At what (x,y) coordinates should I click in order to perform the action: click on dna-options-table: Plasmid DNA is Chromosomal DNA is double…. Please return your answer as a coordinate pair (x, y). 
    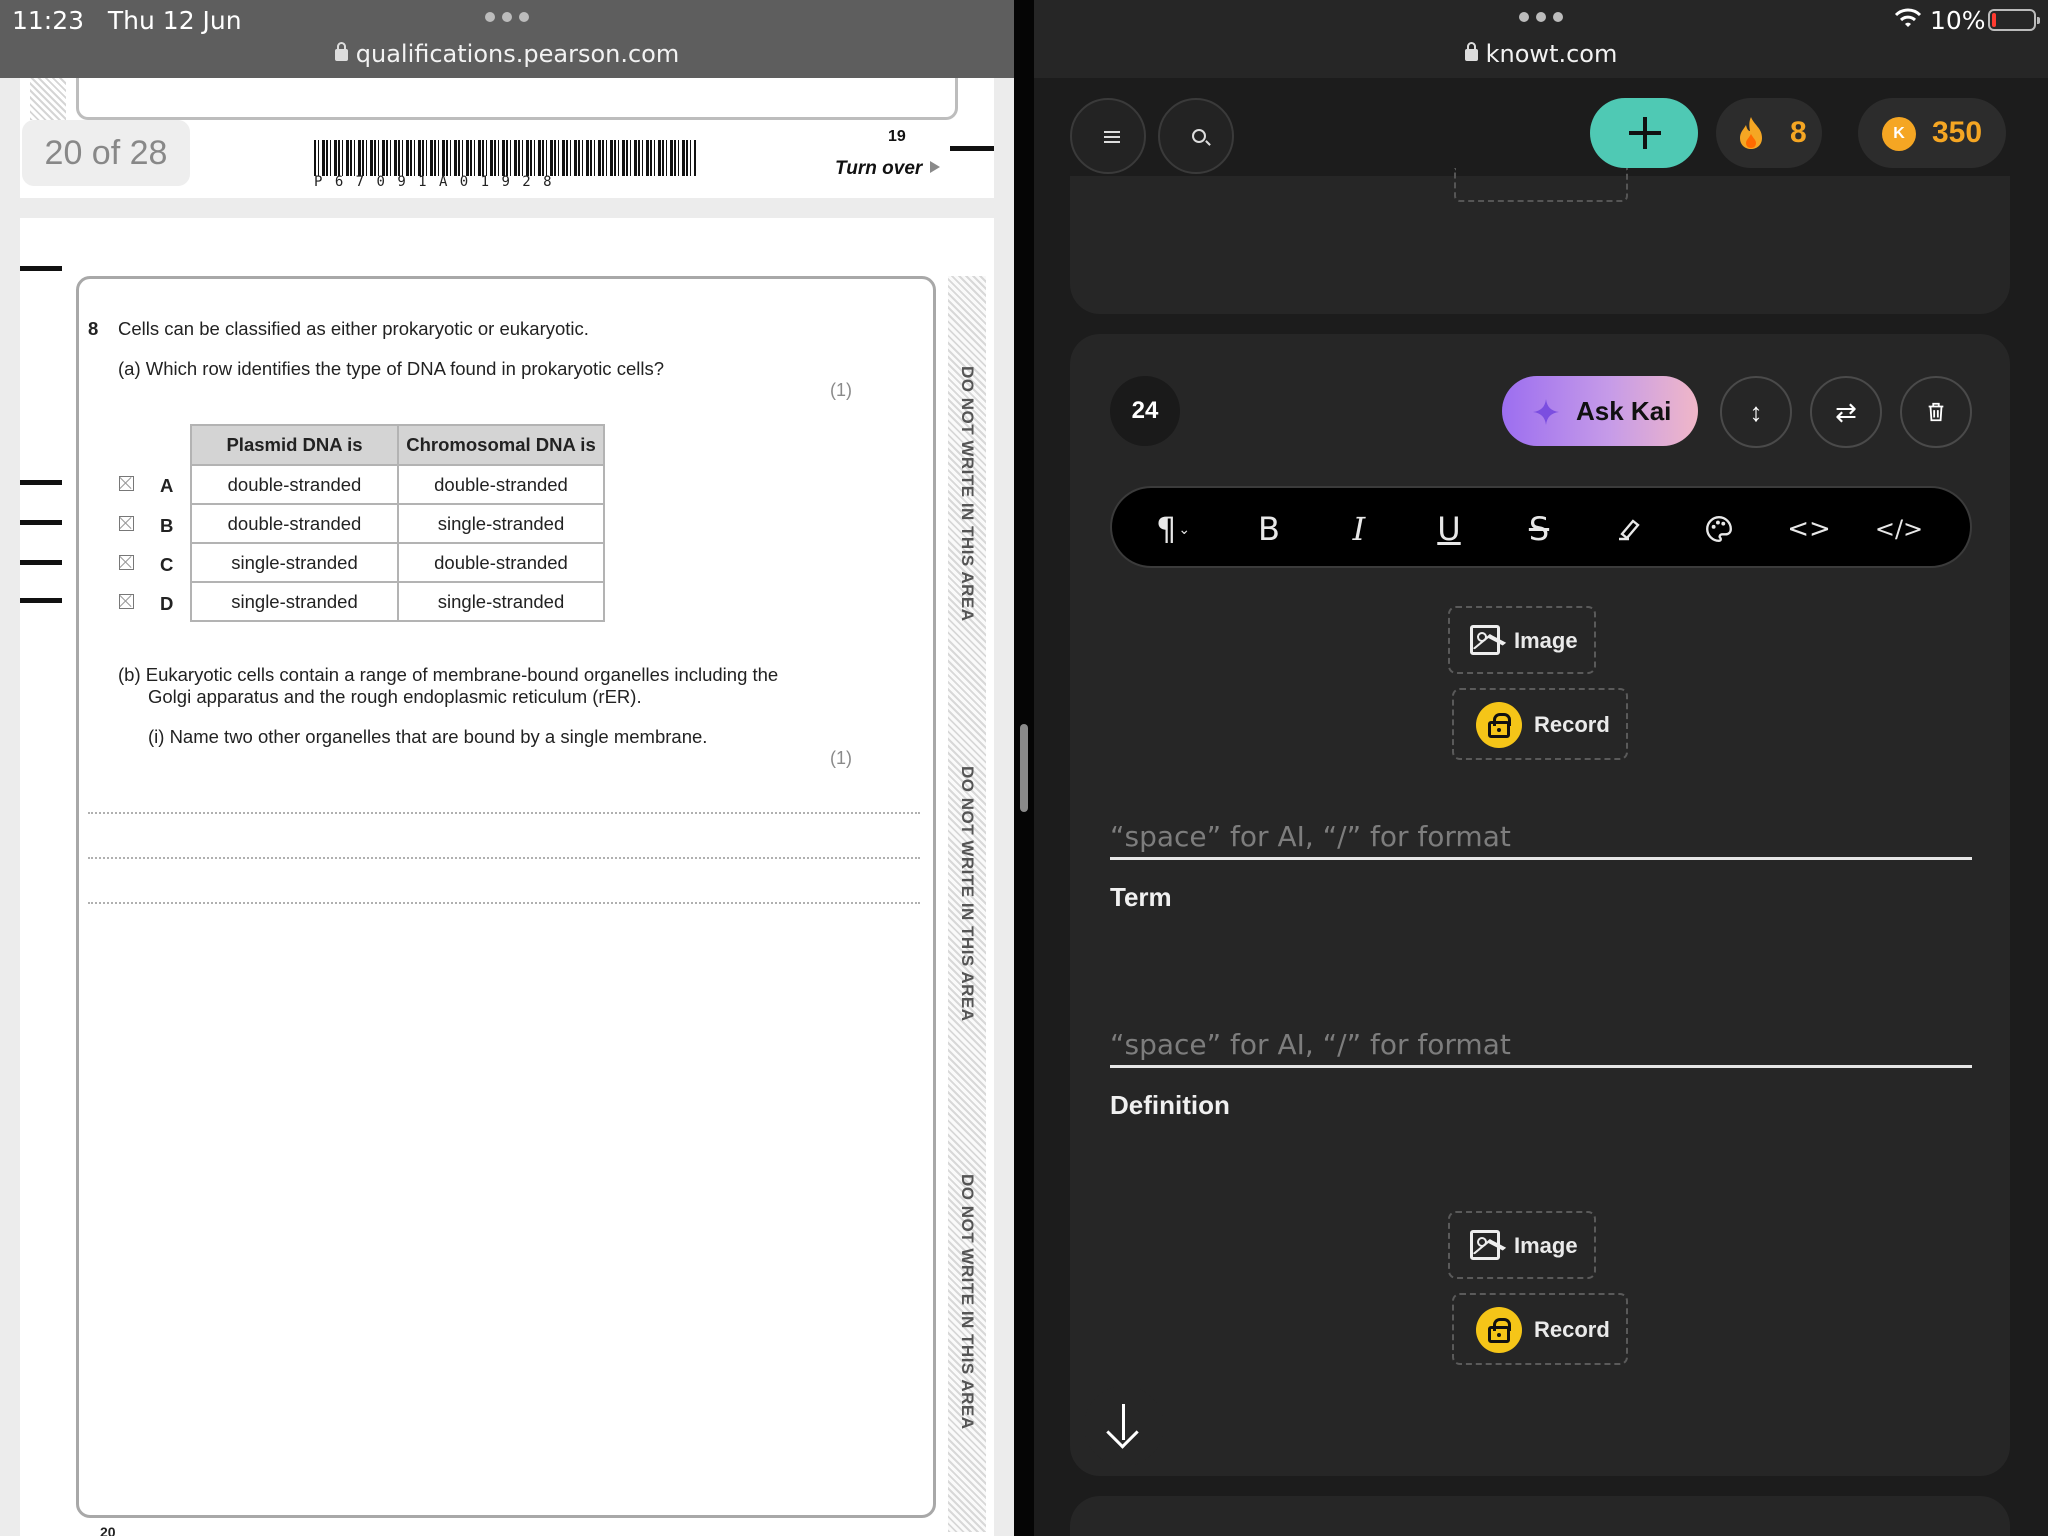
    Looking at the image, I should click on (397, 523).